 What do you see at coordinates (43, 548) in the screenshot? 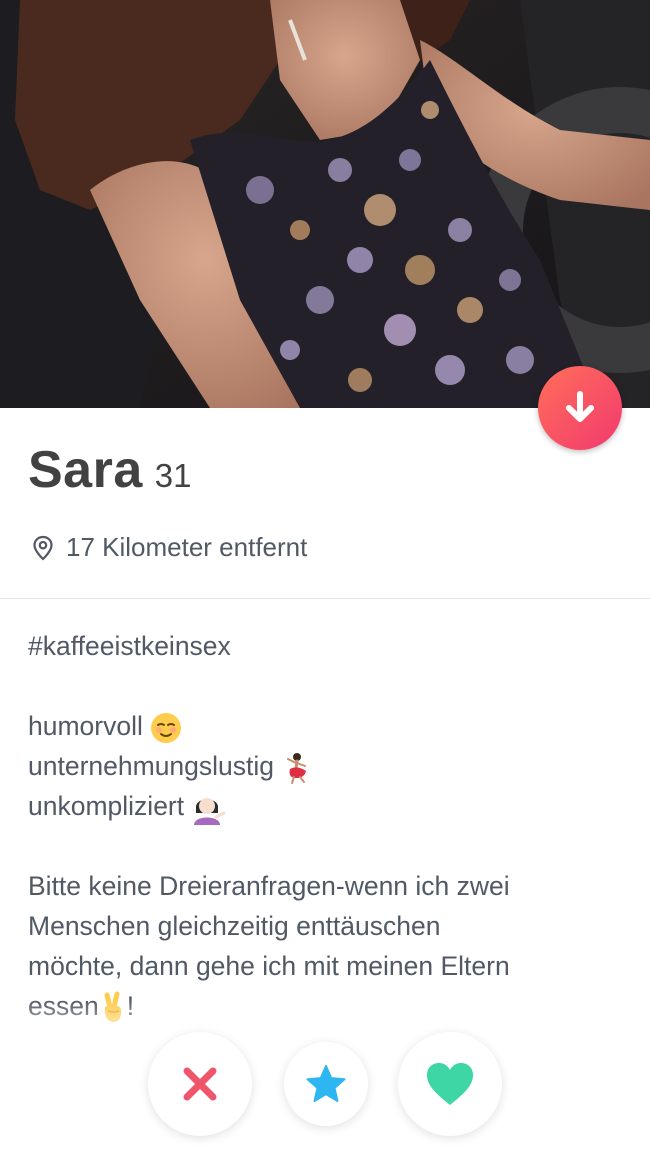
I see `location-pin-icon` at bounding box center [43, 548].